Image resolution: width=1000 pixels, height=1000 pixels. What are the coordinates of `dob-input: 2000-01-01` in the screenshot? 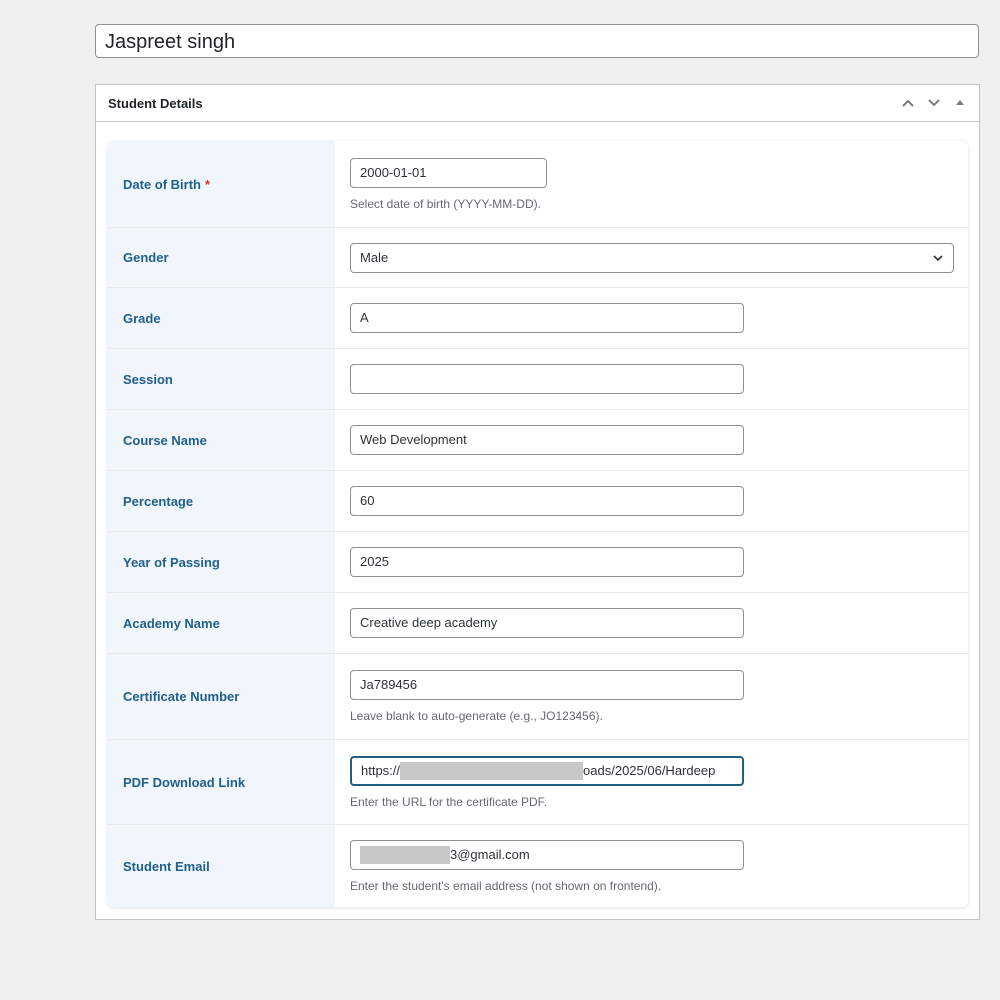 It's located at (448, 172).